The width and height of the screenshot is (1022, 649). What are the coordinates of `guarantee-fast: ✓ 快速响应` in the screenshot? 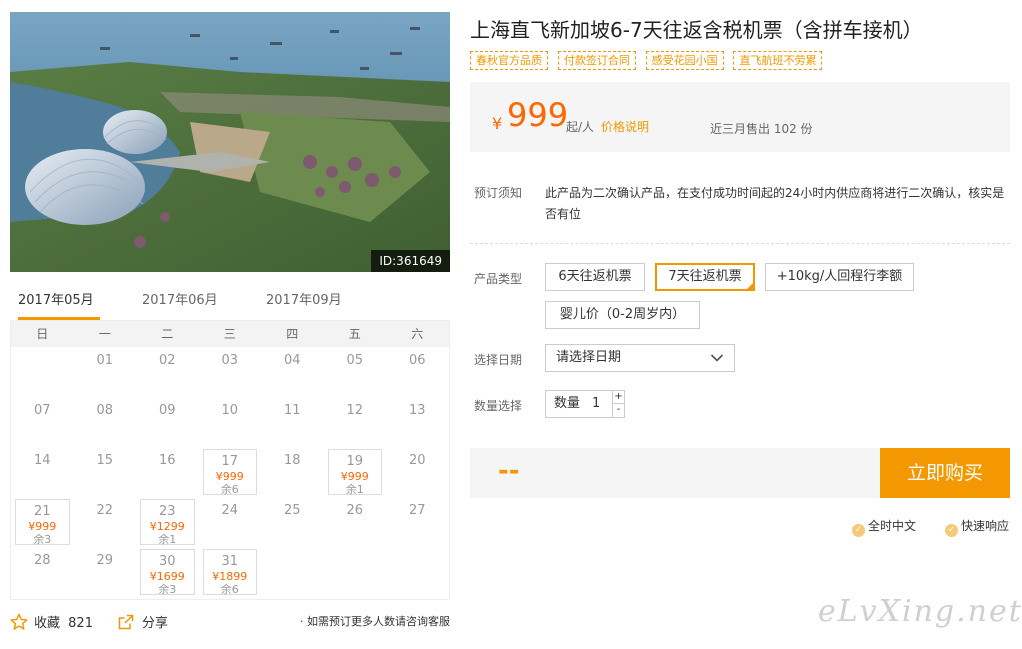 It's located at (977, 527).